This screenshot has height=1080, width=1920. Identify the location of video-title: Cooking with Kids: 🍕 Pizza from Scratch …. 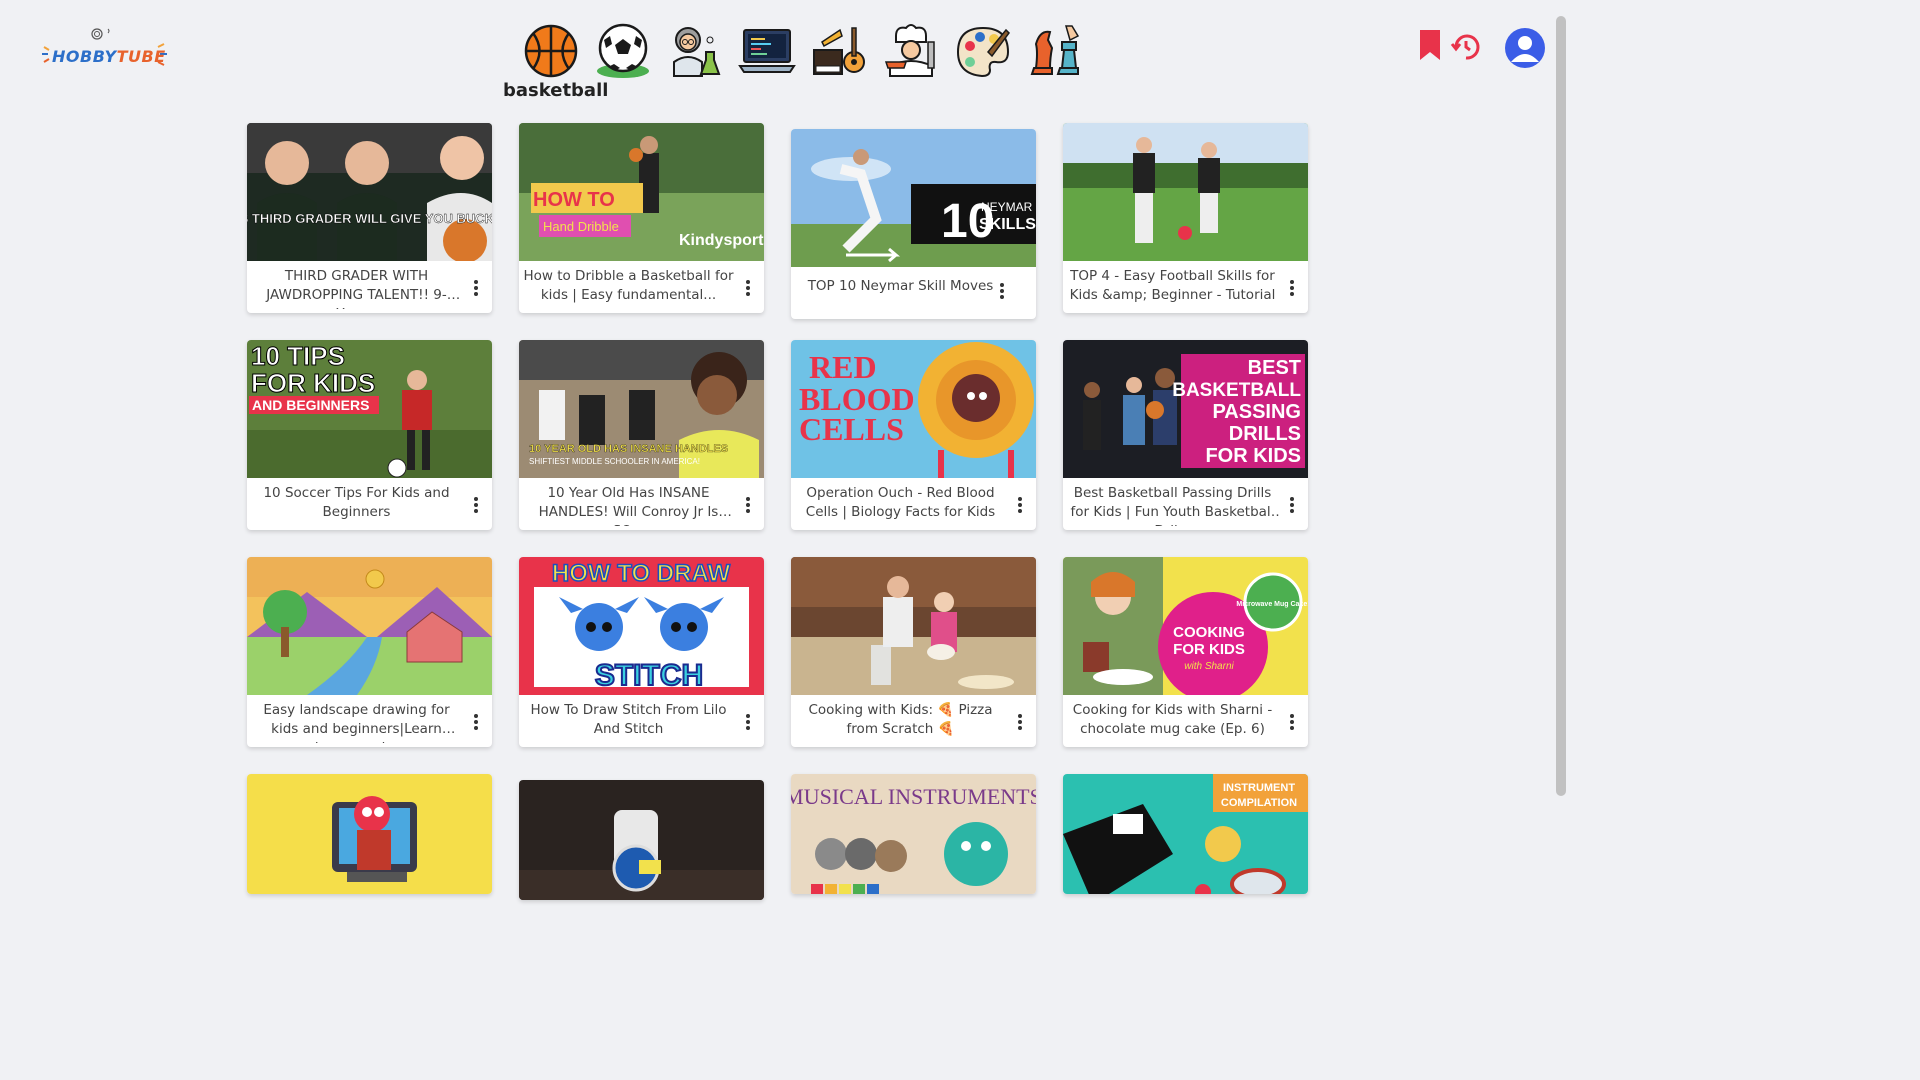
(899, 722).